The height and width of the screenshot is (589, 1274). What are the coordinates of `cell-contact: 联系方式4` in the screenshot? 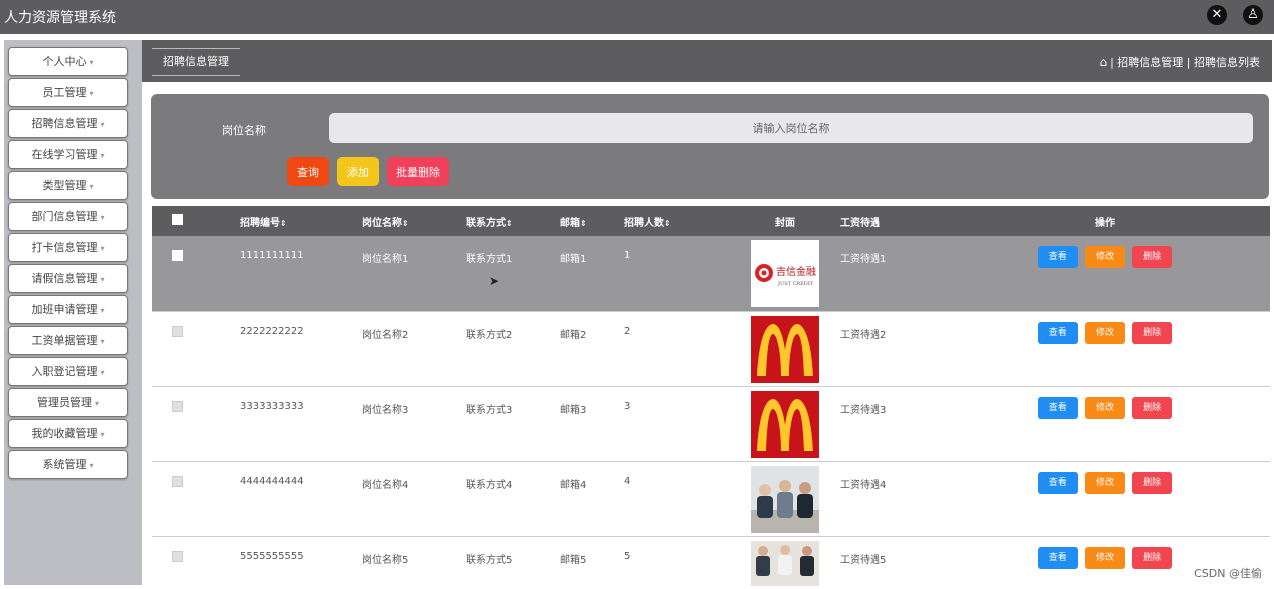 It's located at (489, 485).